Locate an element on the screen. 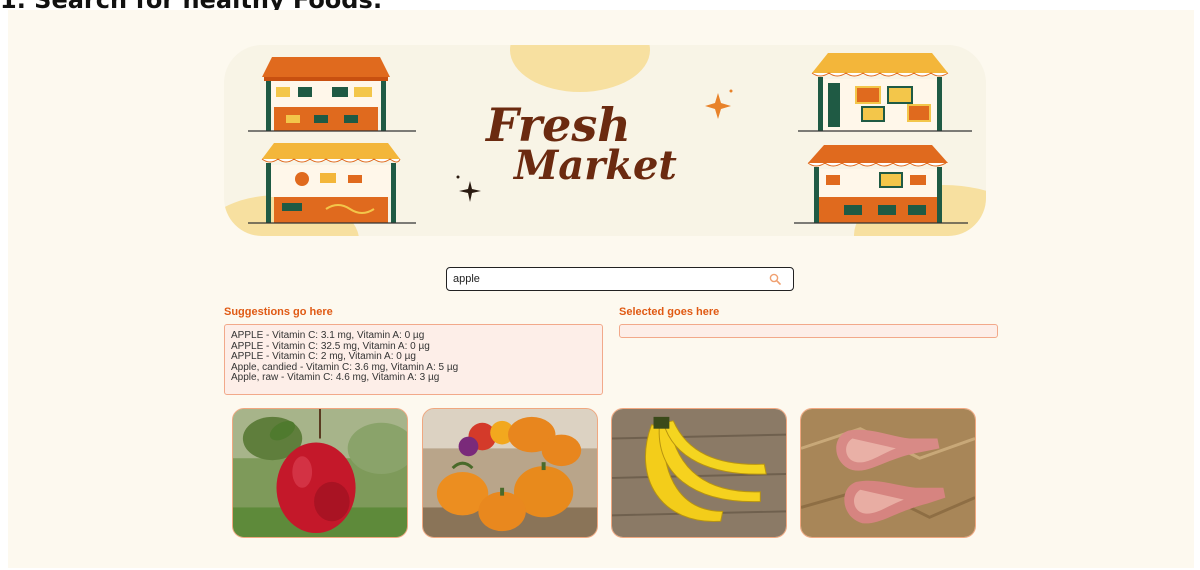 This screenshot has width=1200, height=570. pork-chops-image is located at coordinates (888, 473).